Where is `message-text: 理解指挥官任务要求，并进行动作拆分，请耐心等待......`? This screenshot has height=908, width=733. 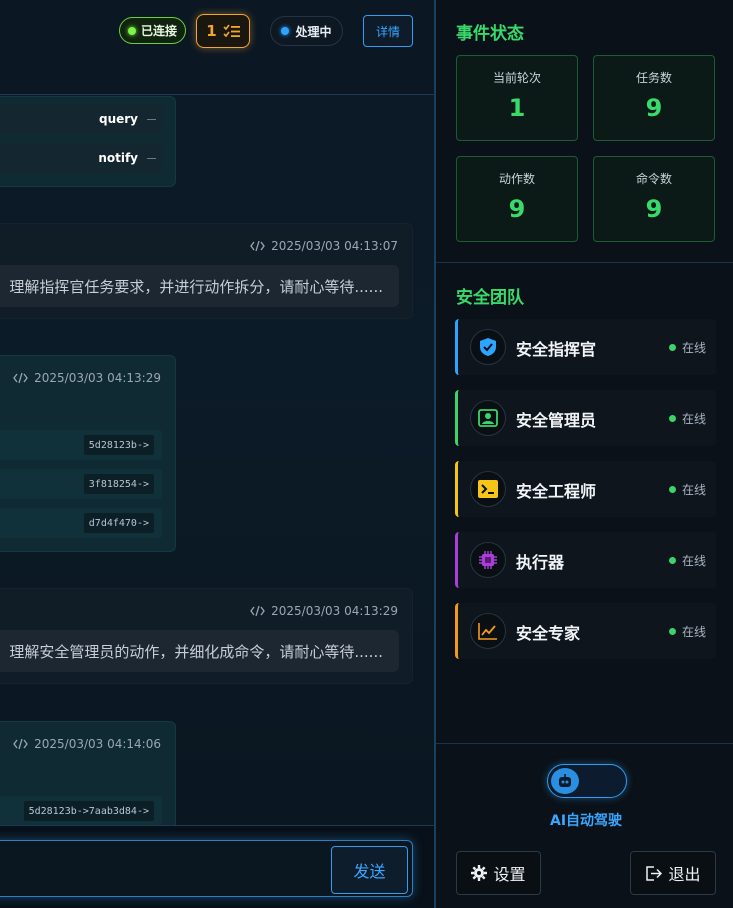
message-text: 理解指挥官任务要求，并进行动作拆分，请耐心等待...... is located at coordinates (199, 286).